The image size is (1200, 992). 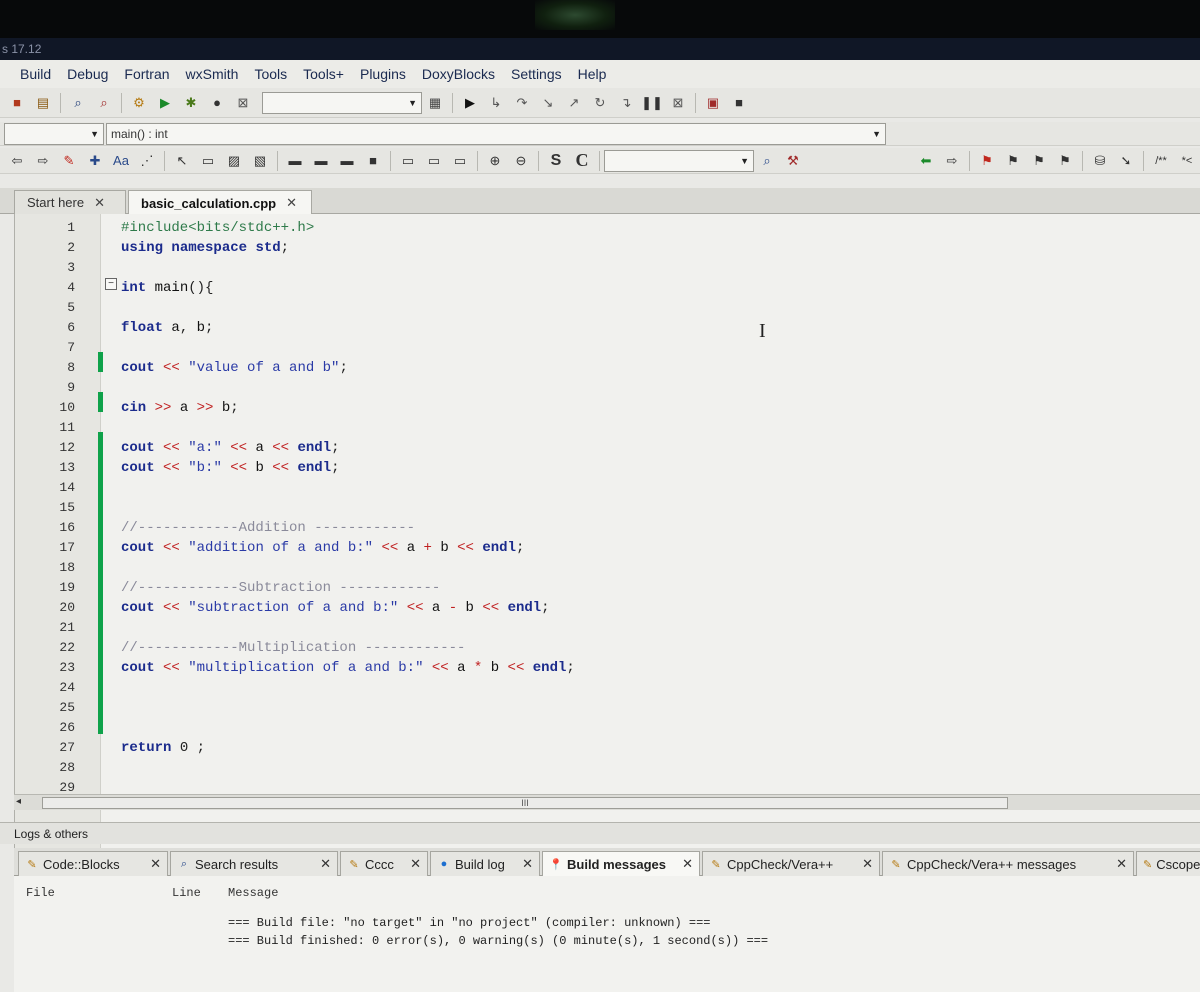 What do you see at coordinates (1168, 863) in the screenshot?
I see `tab-cscope: ✎ Cscope` at bounding box center [1168, 863].